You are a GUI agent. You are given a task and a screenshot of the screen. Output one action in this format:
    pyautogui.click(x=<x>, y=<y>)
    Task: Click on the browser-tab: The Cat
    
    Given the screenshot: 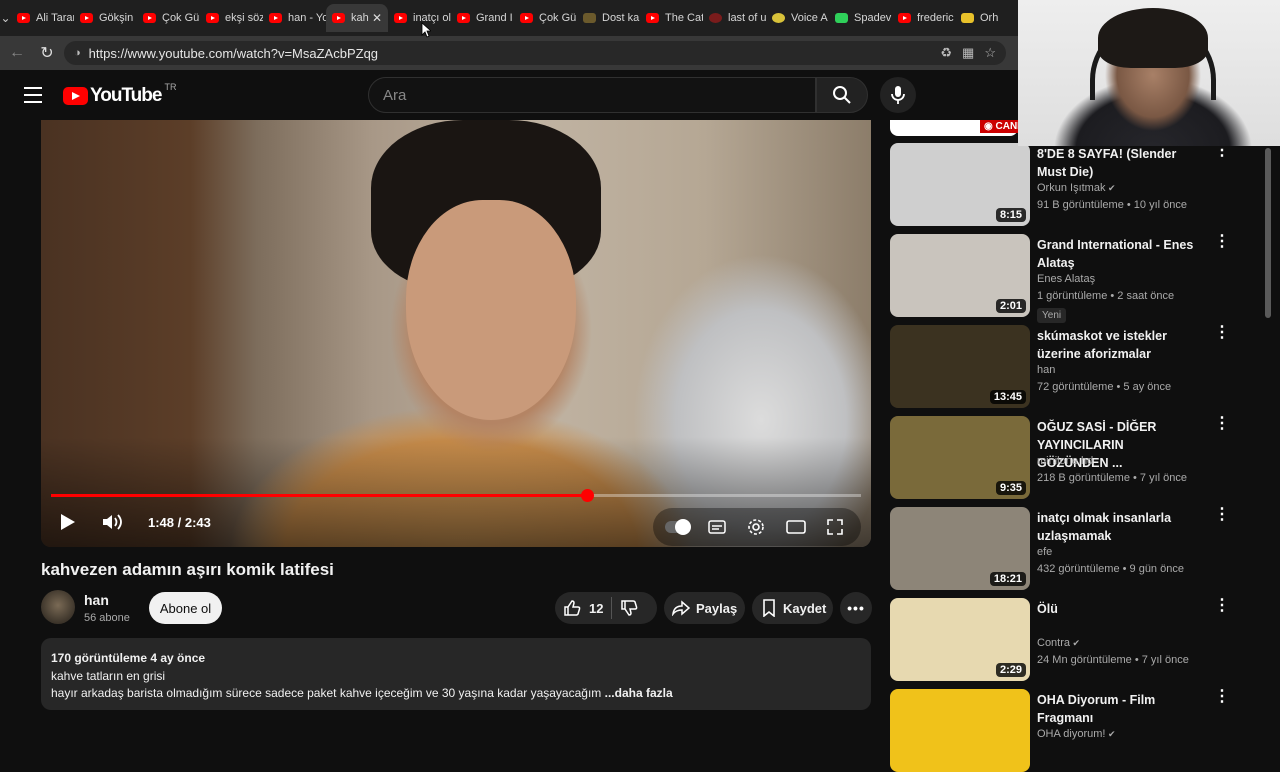 What is the action you would take?
    pyautogui.click(x=671, y=18)
    